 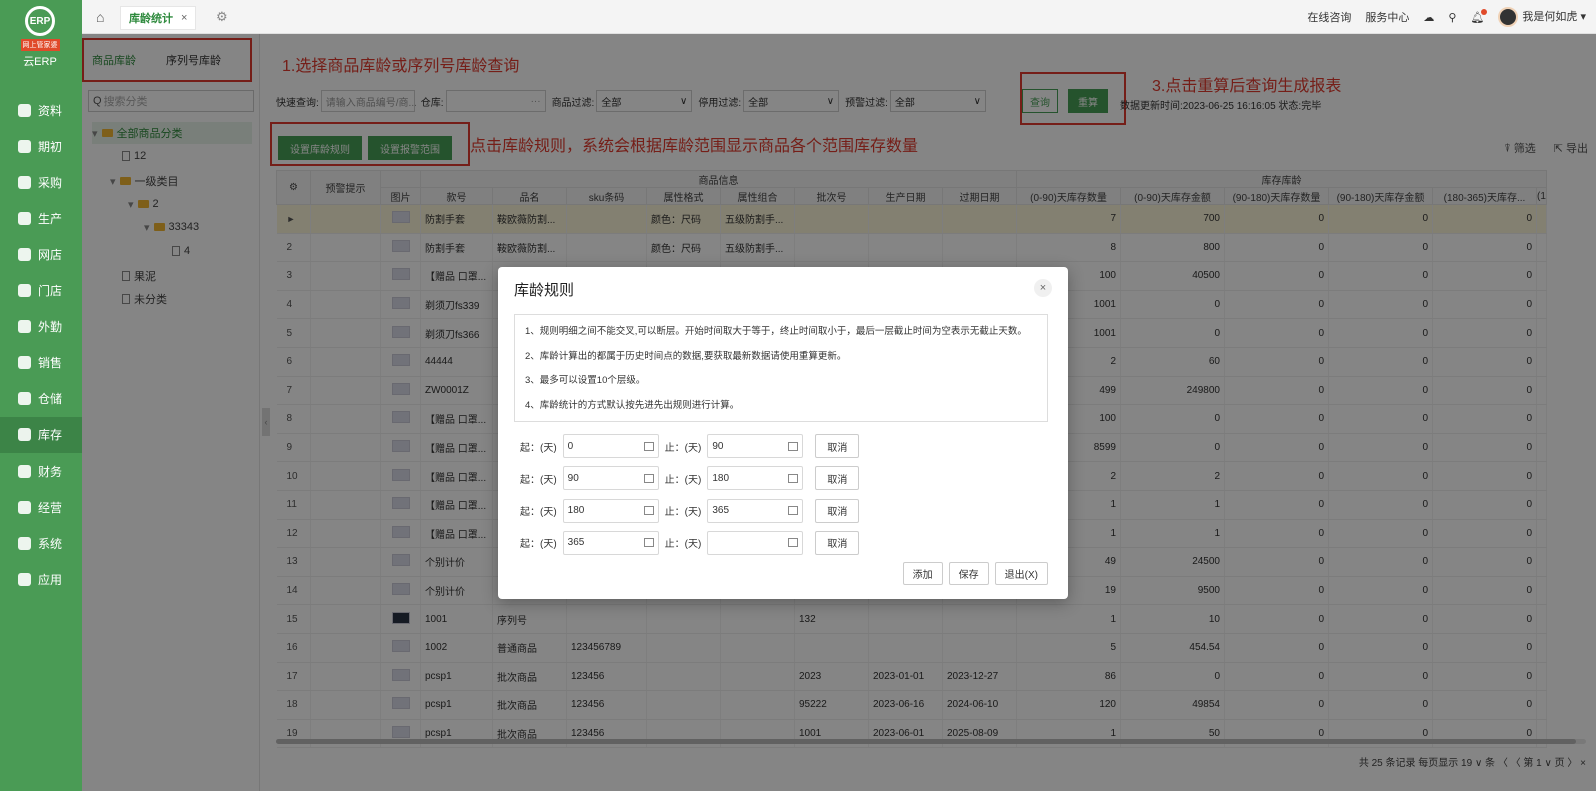 I want to click on warehouse-icon, so click(x=24, y=399).